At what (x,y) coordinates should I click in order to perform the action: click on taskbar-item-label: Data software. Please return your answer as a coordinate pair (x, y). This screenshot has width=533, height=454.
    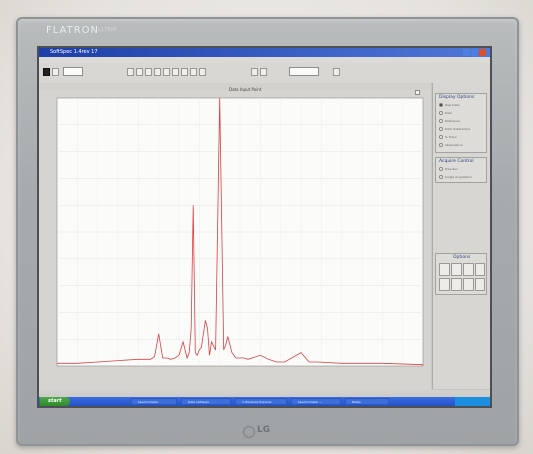
    Looking at the image, I should click on (198, 402).